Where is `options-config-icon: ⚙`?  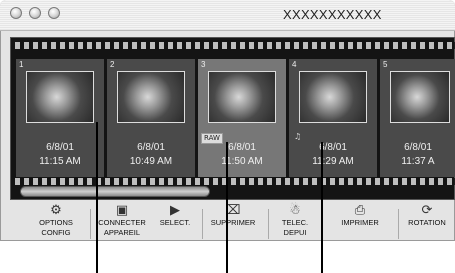
options-config-icon: ⚙ is located at coordinates (56, 210).